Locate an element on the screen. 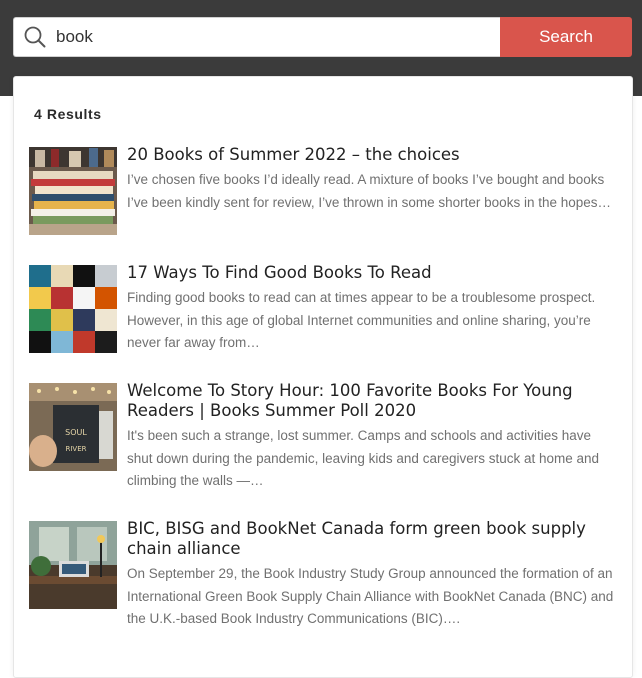 This screenshot has width=642, height=678. search-bar: Search is located at coordinates (322, 37).